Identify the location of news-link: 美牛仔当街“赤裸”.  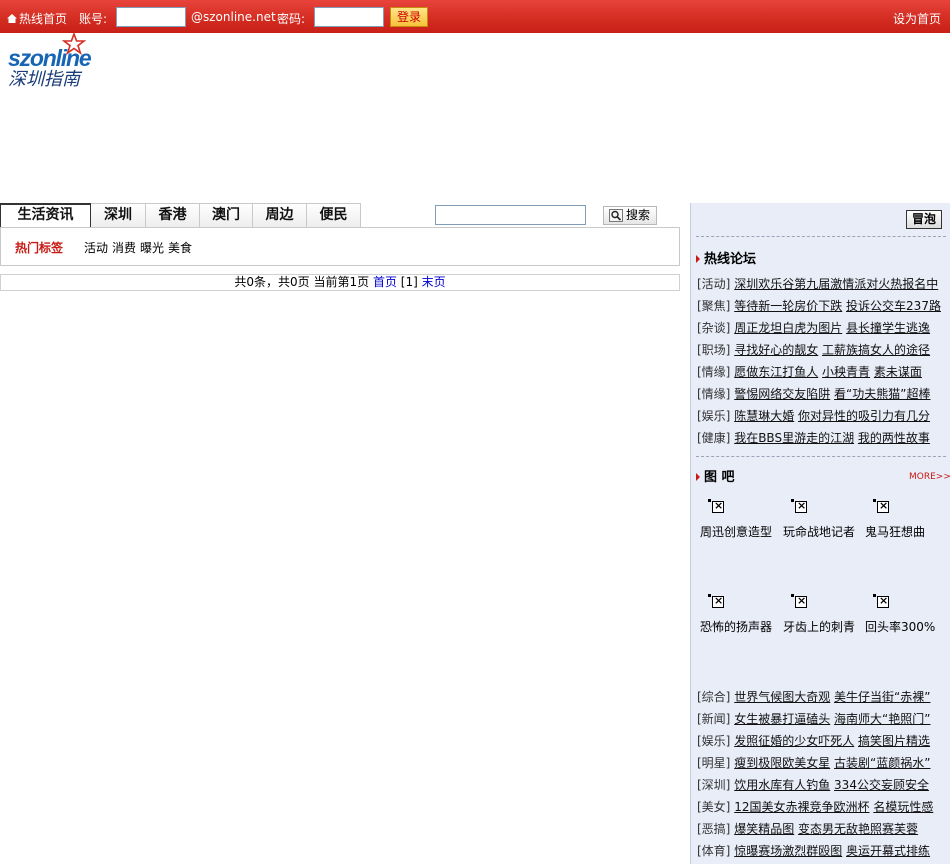
(882, 697).